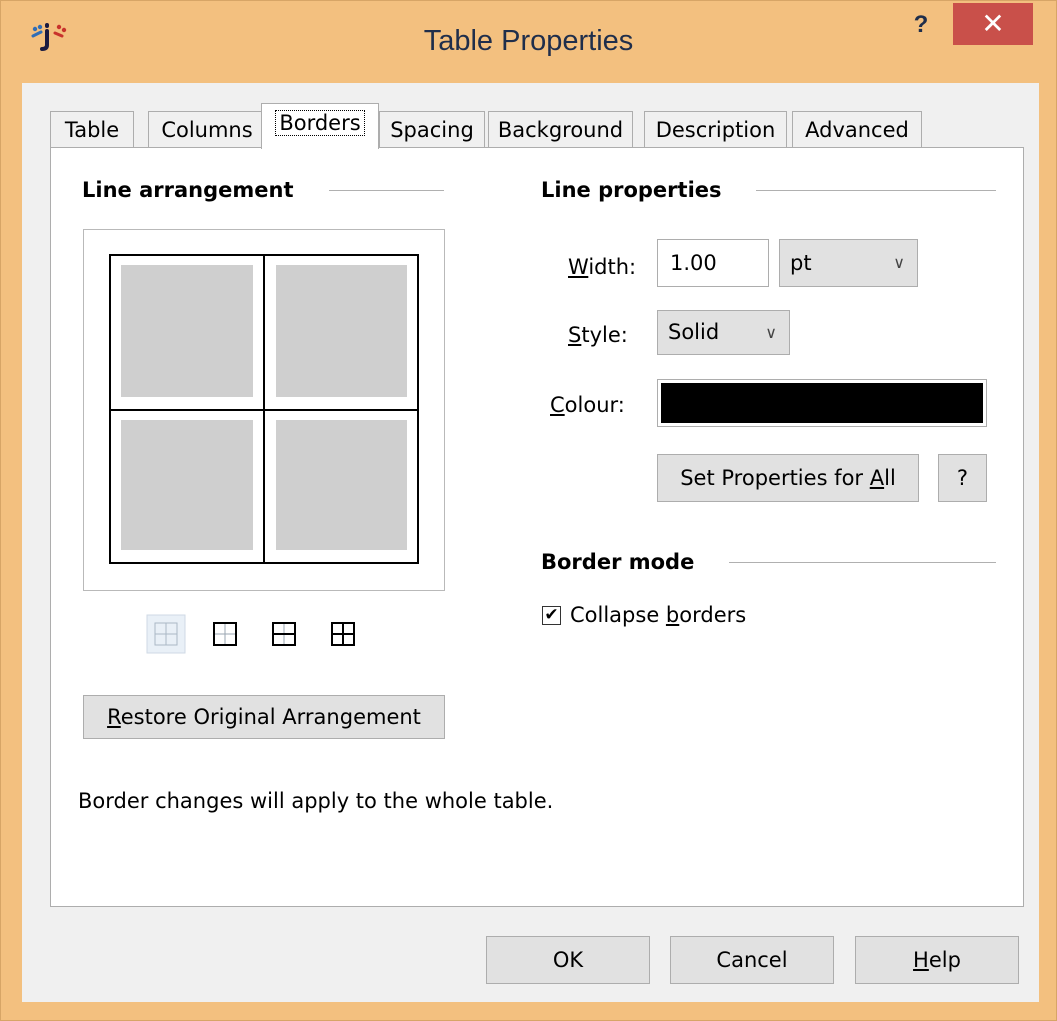 Image resolution: width=1057 pixels, height=1021 pixels. I want to click on mnemonic: C, so click(557, 405).